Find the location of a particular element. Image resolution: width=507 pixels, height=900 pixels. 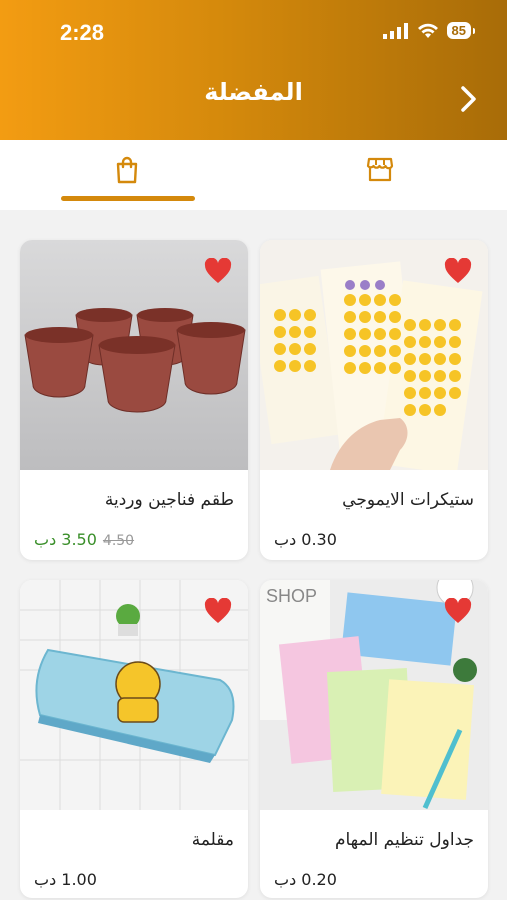

price-row: 0.20 دب is located at coordinates (305, 879).